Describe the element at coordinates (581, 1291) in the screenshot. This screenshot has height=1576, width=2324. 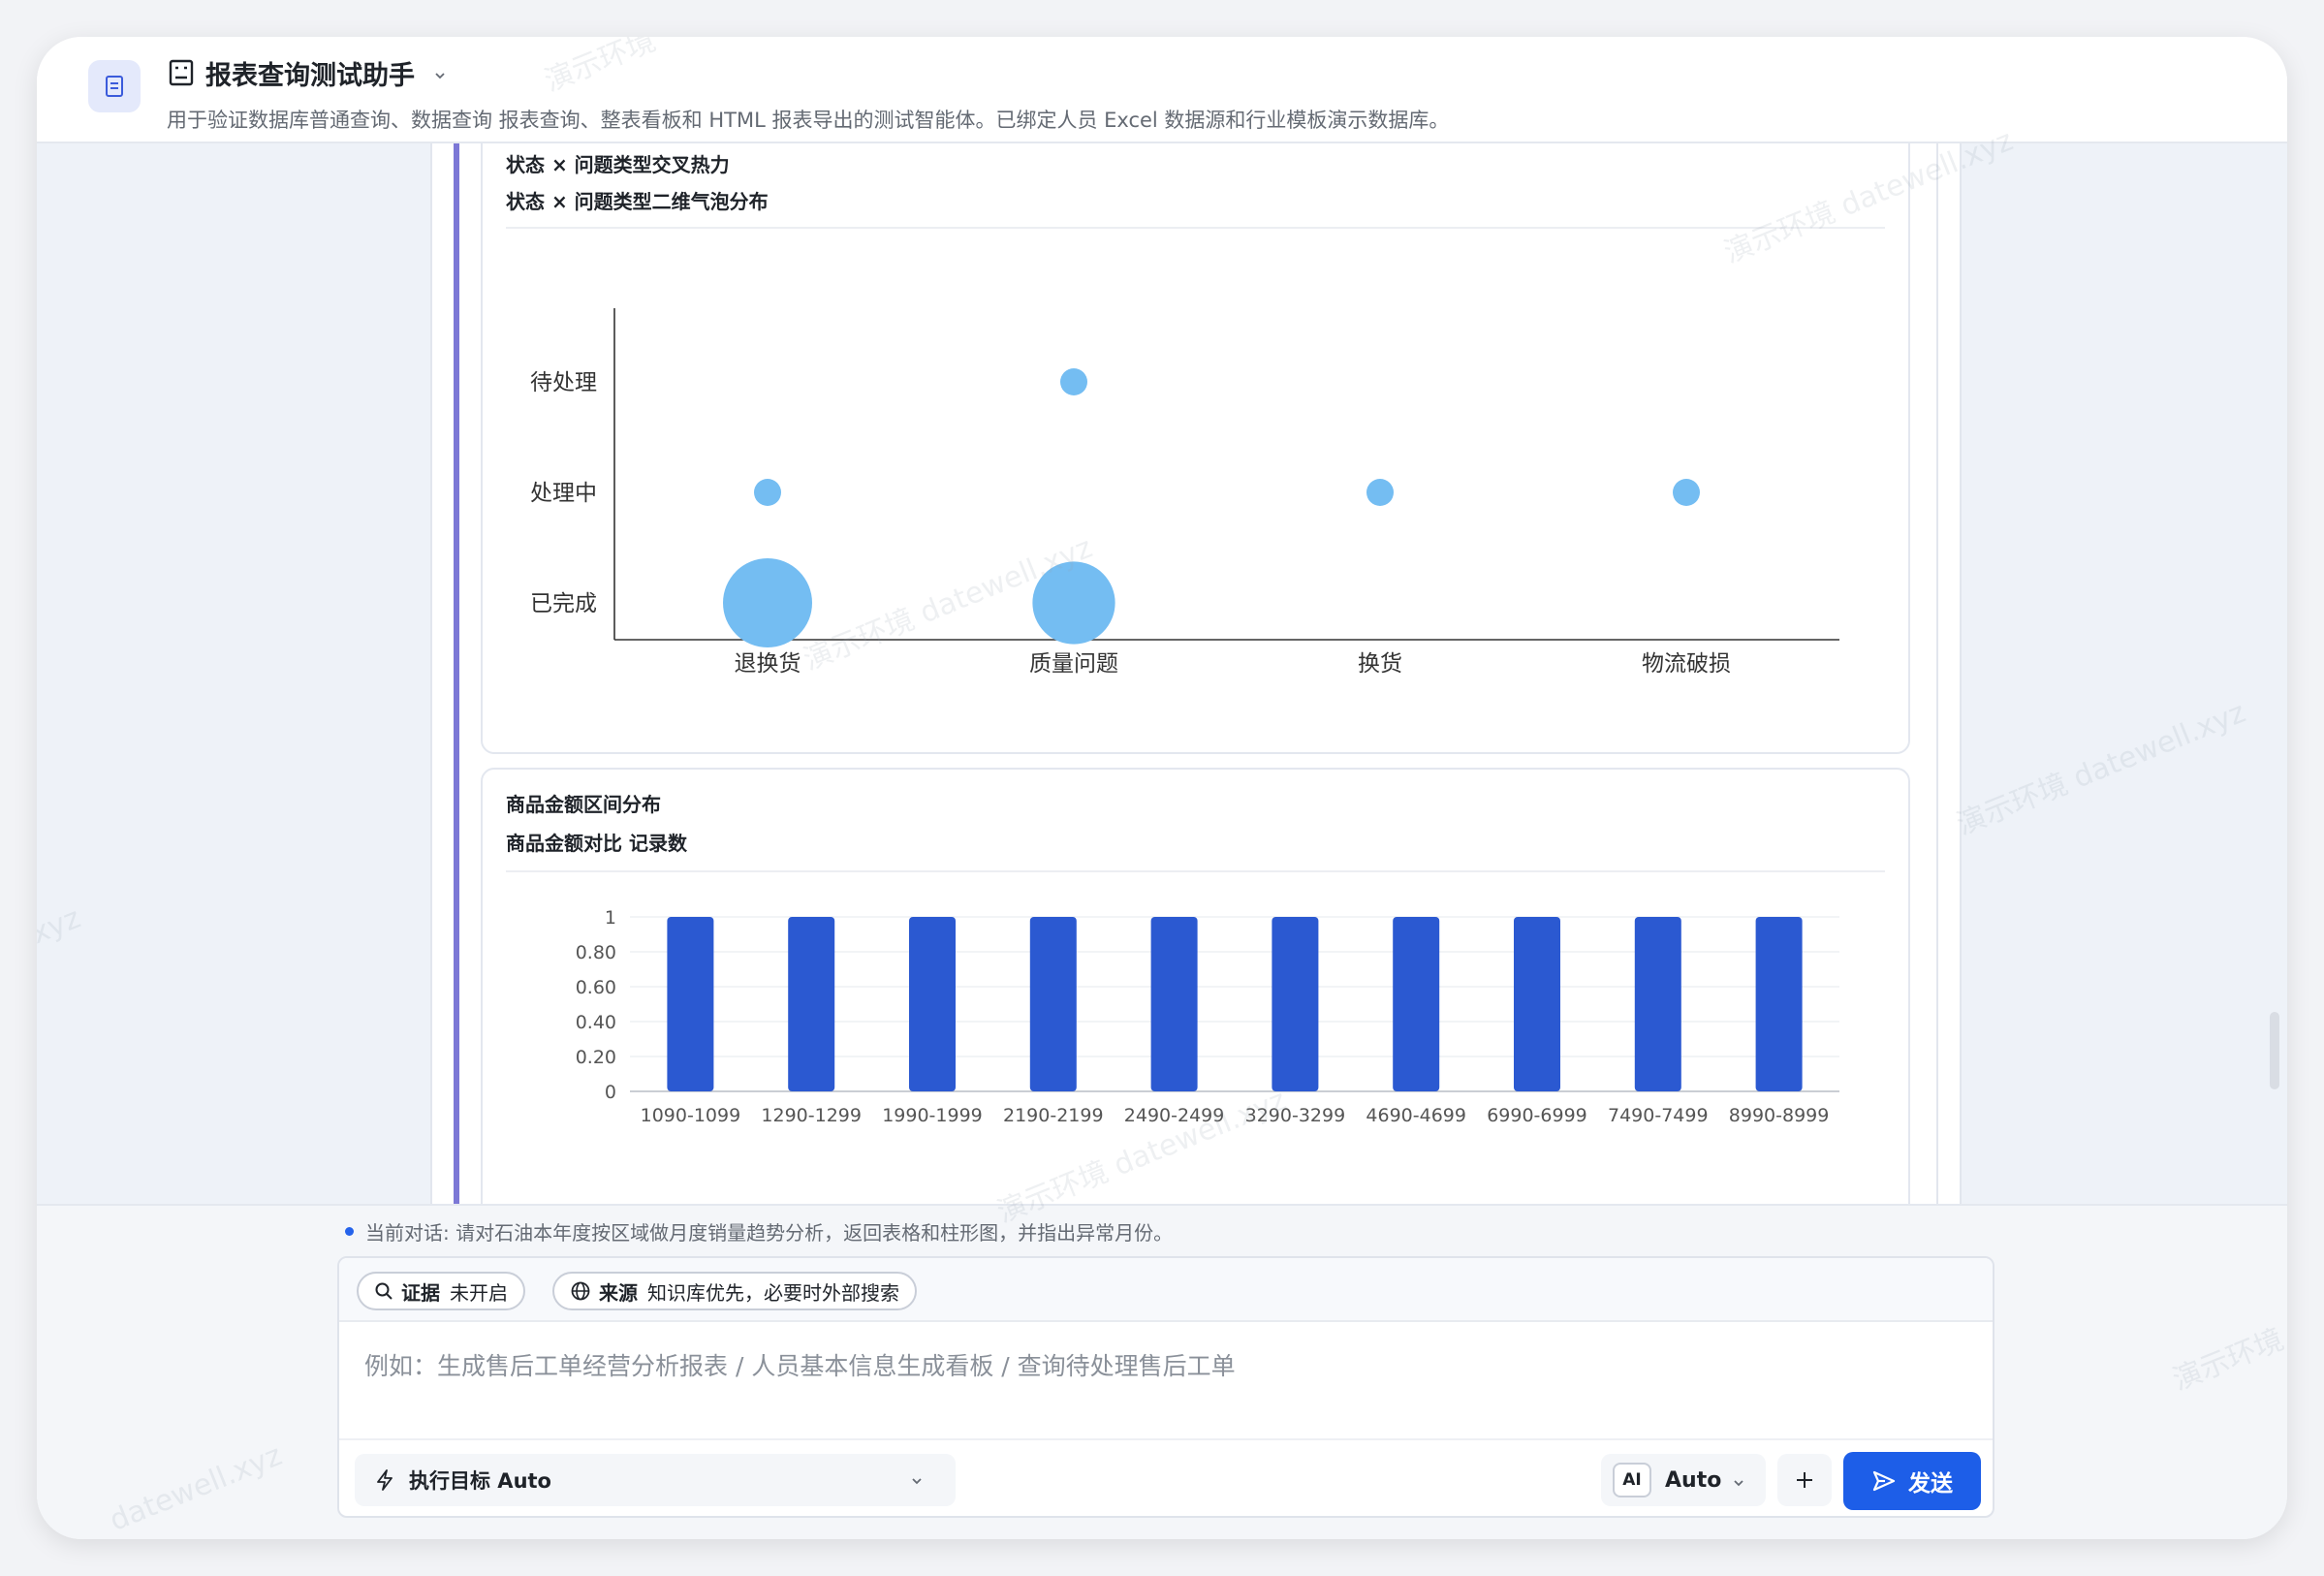
I see `globe-icon` at that location.